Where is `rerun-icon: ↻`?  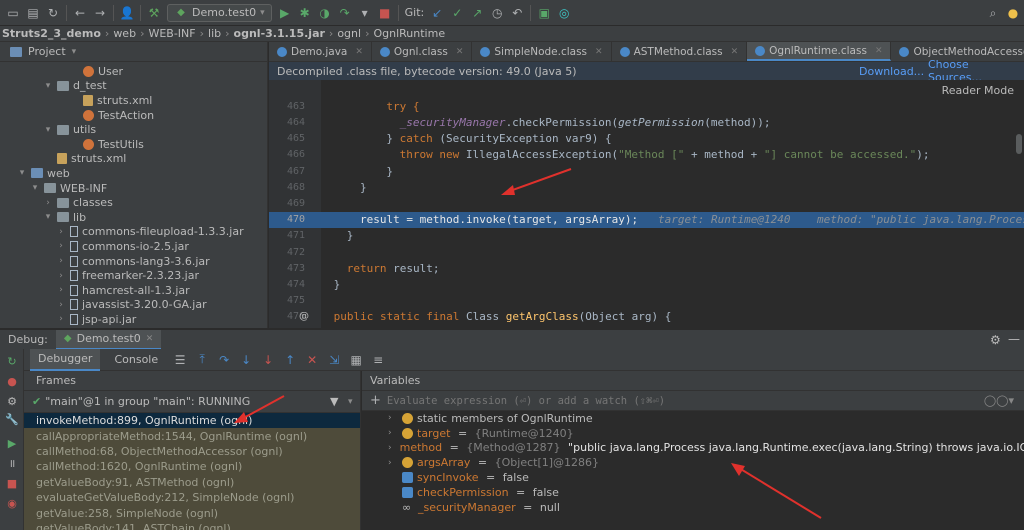 rerun-icon: ↻ is located at coordinates (12, 361).